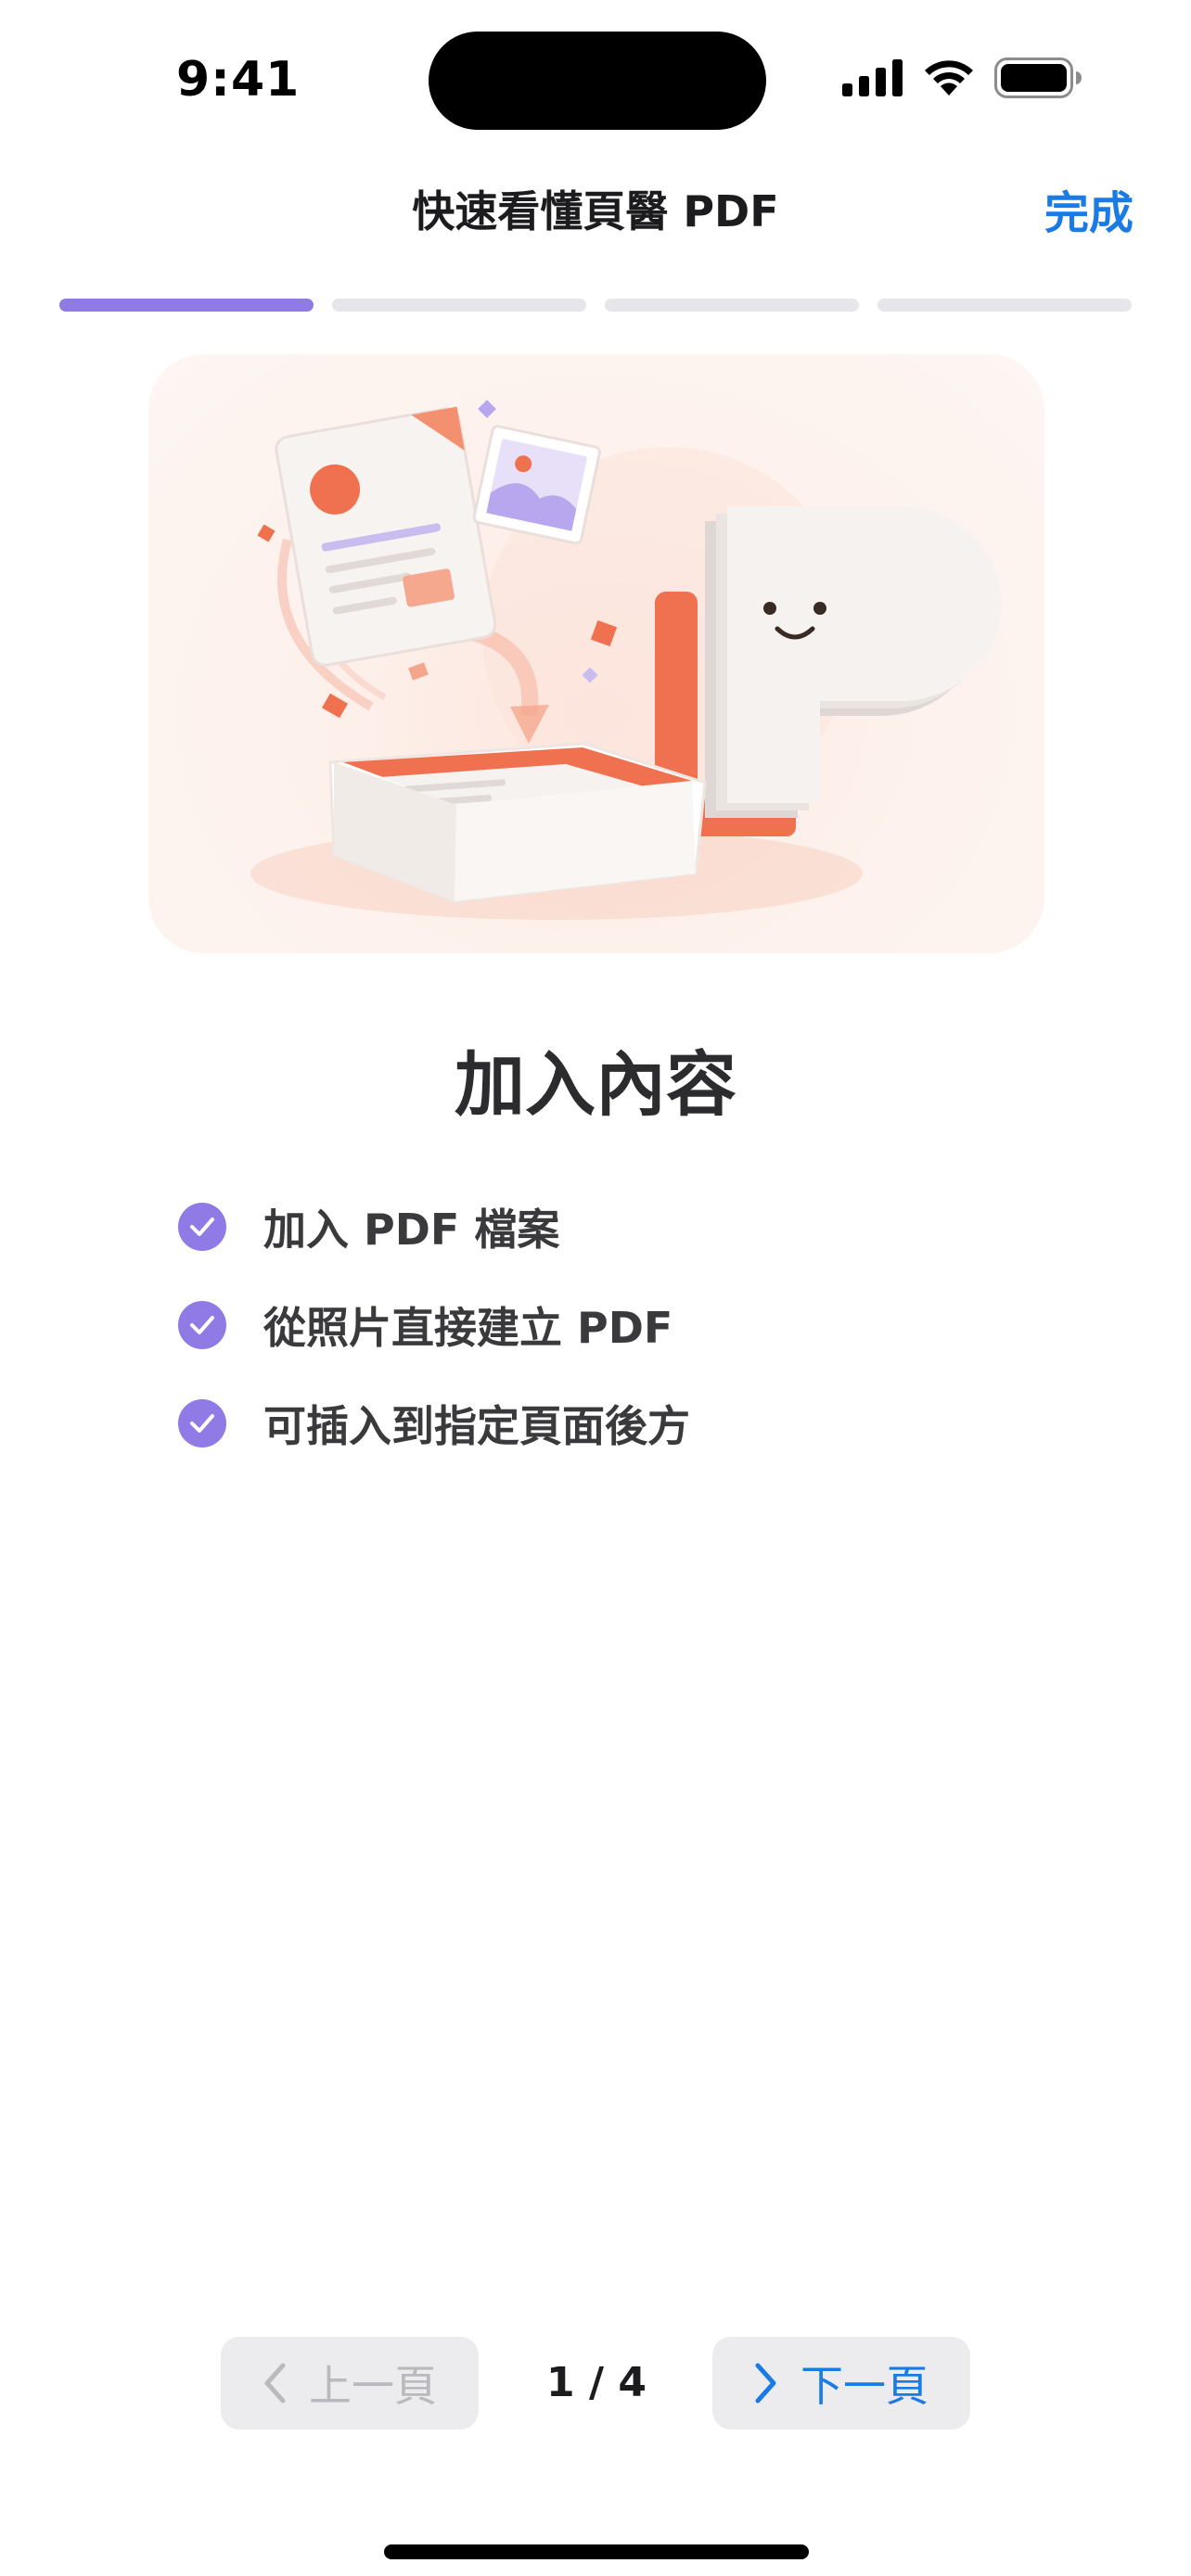 This screenshot has width=1191, height=2576. I want to click on list-item: 加入 PDF 檔案, so click(434, 1227).